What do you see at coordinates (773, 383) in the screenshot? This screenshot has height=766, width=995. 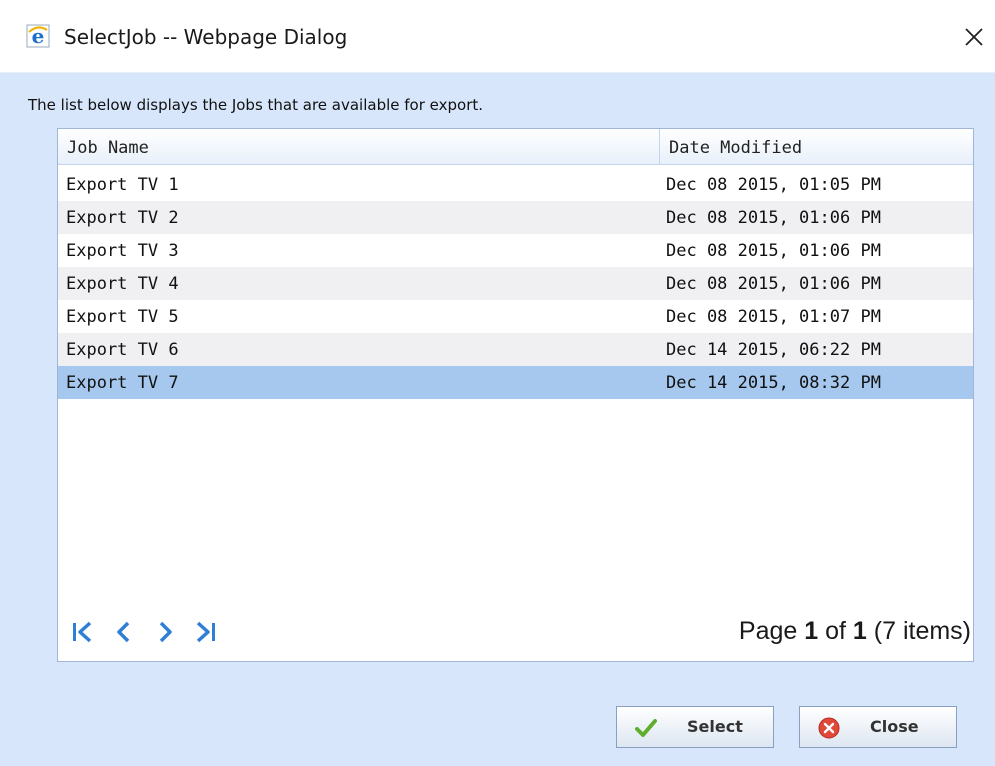 I see `date-modified-cell: Dec 14 2015, 08:32 PM` at bounding box center [773, 383].